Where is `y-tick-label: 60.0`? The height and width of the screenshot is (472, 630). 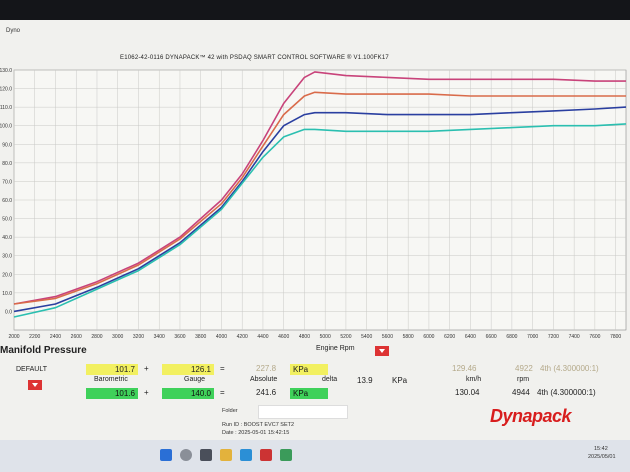 y-tick-label: 60.0 is located at coordinates (7, 201).